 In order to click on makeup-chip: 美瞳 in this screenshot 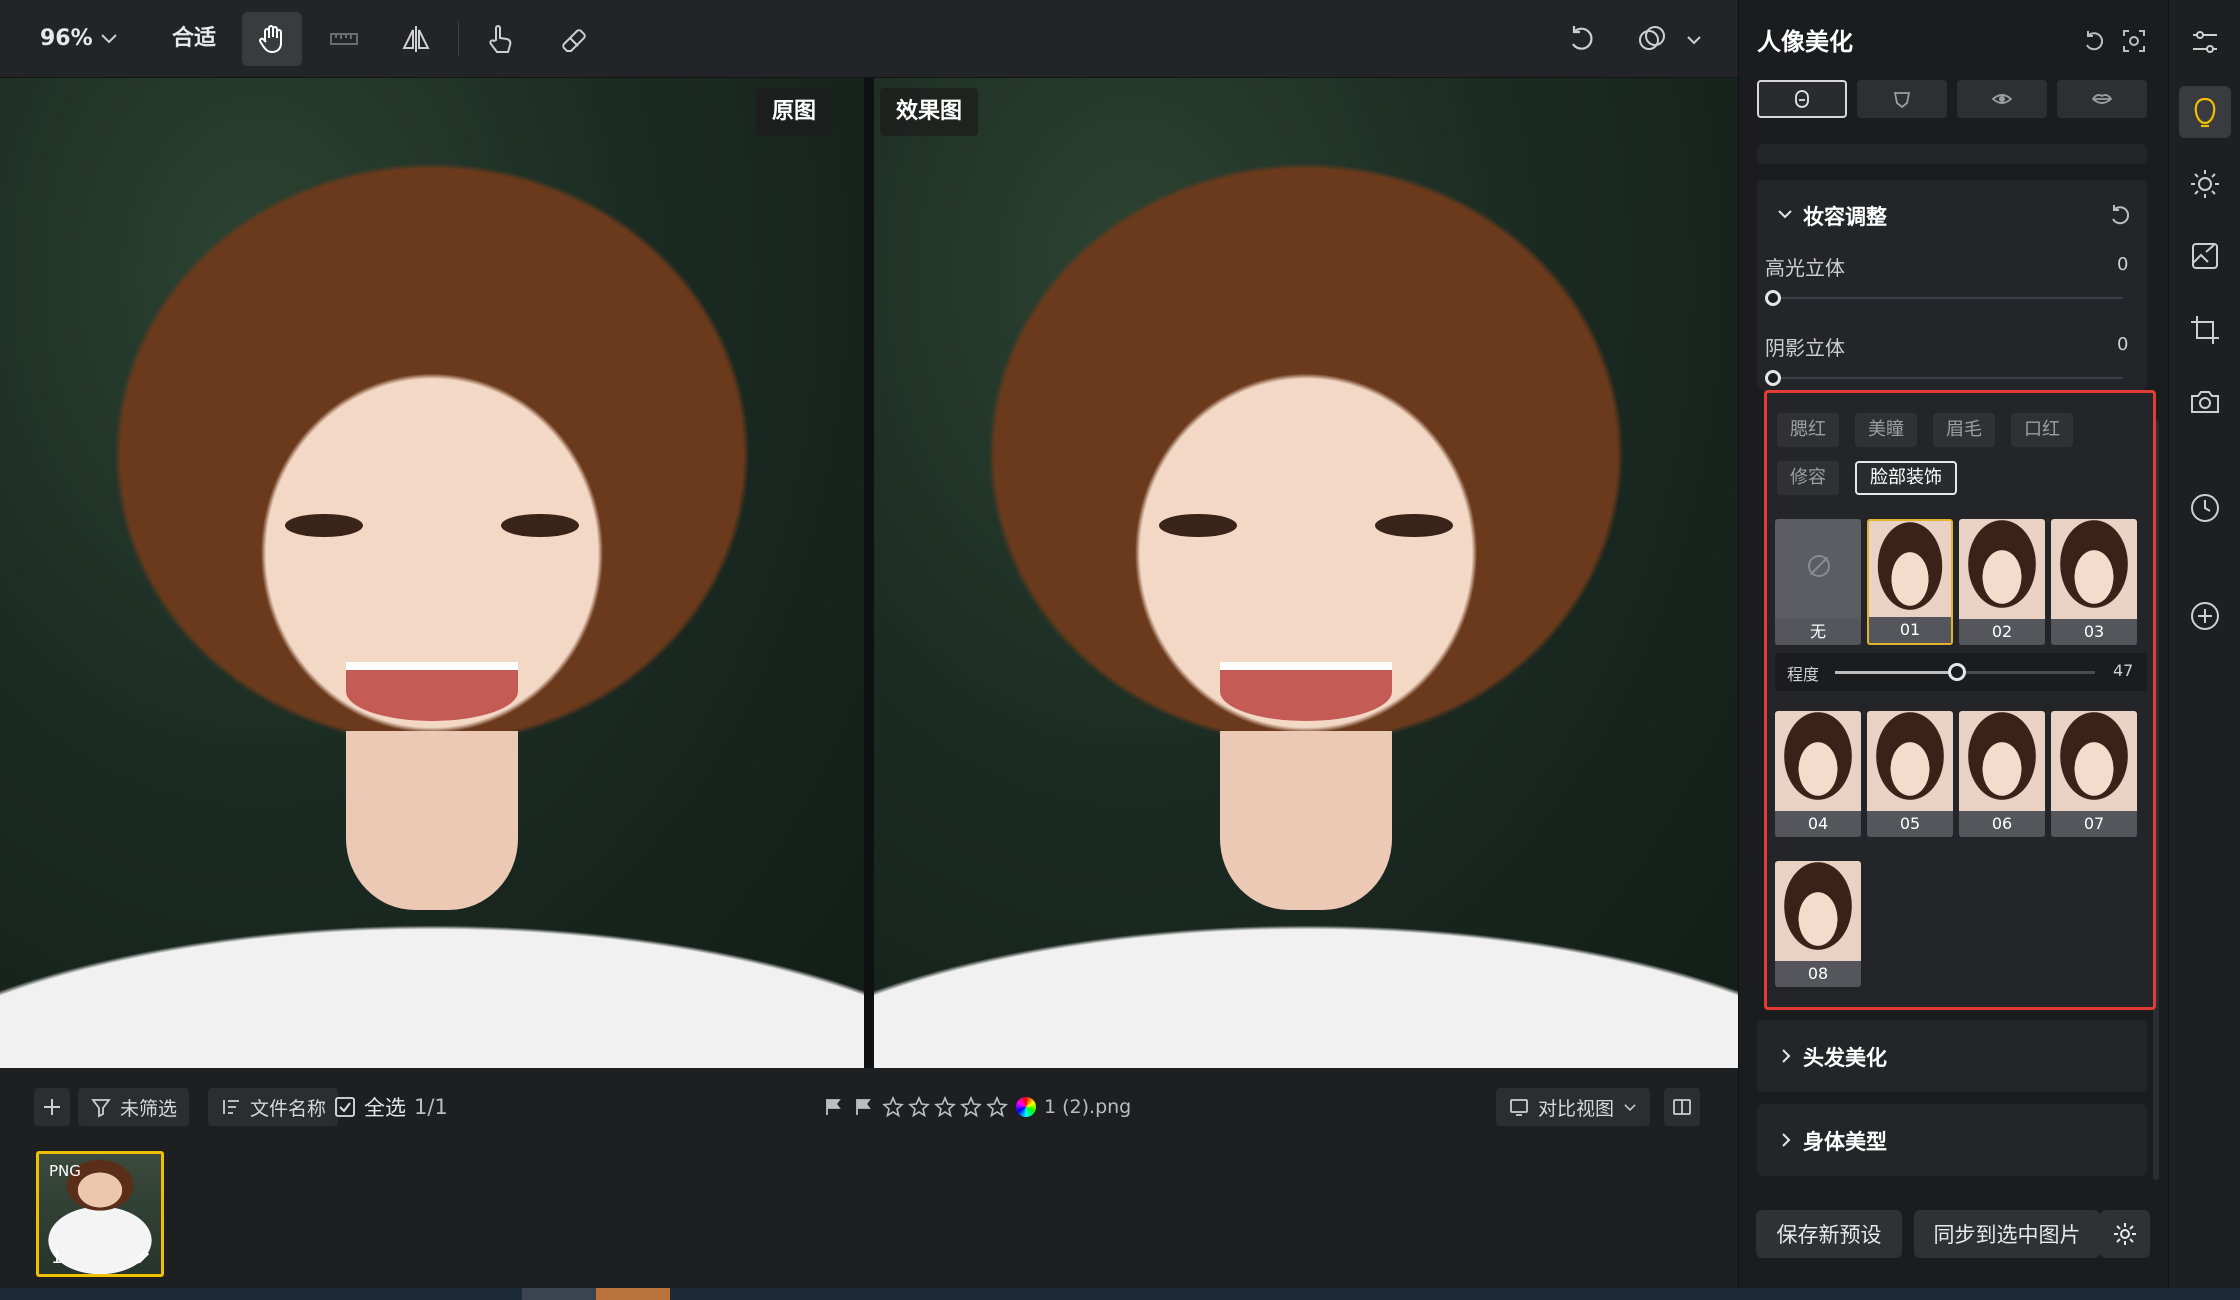, I will do `click(1886, 430)`.